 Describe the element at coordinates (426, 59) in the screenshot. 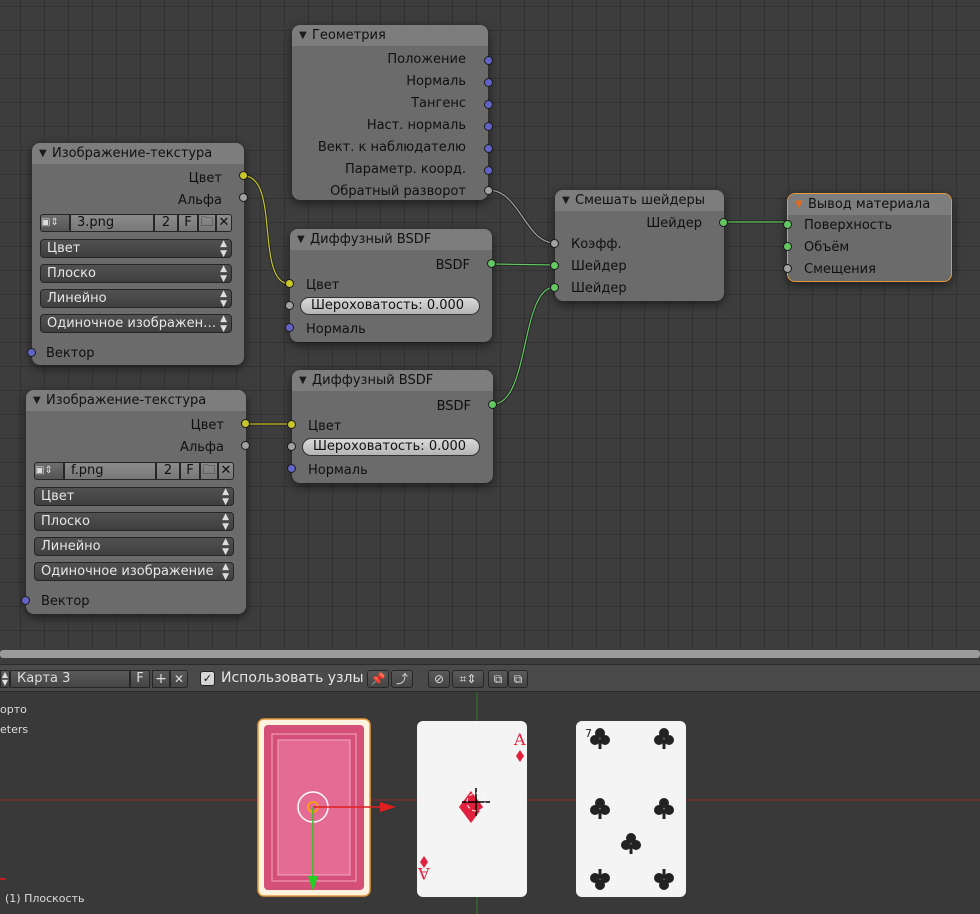

I see `output-position: Положение` at that location.